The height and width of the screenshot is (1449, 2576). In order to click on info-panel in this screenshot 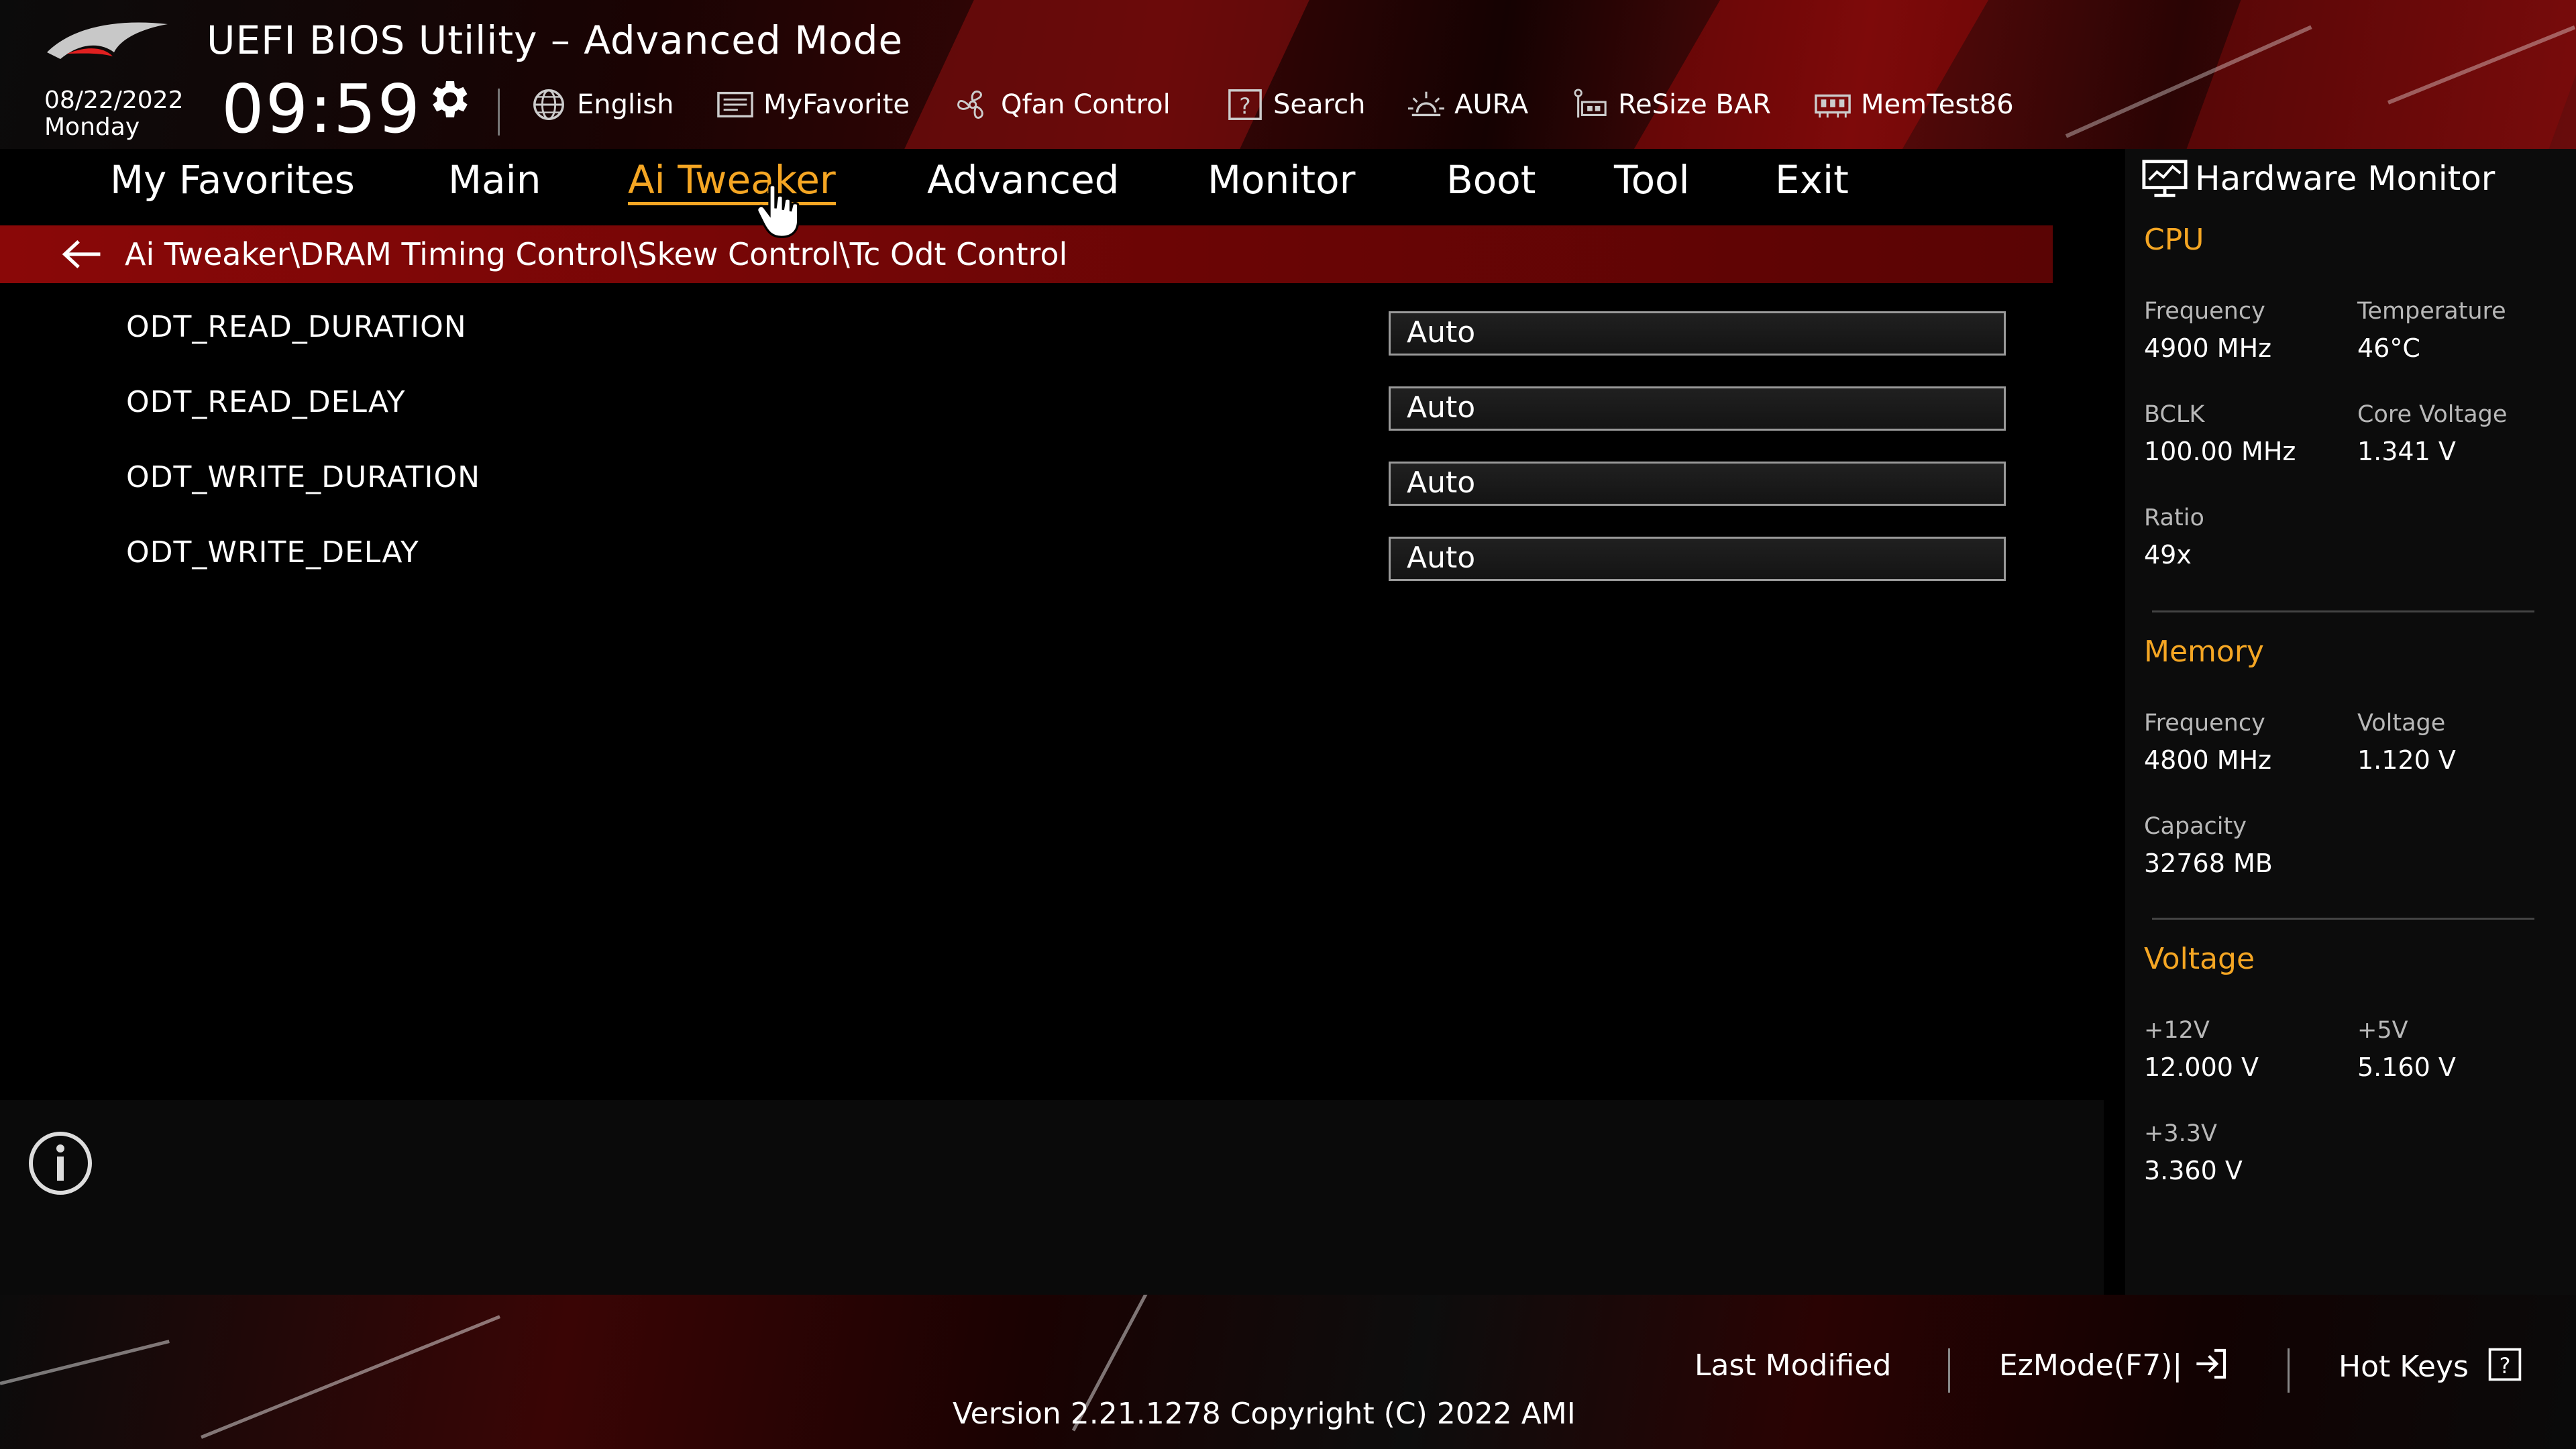, I will do `click(1052, 1197)`.